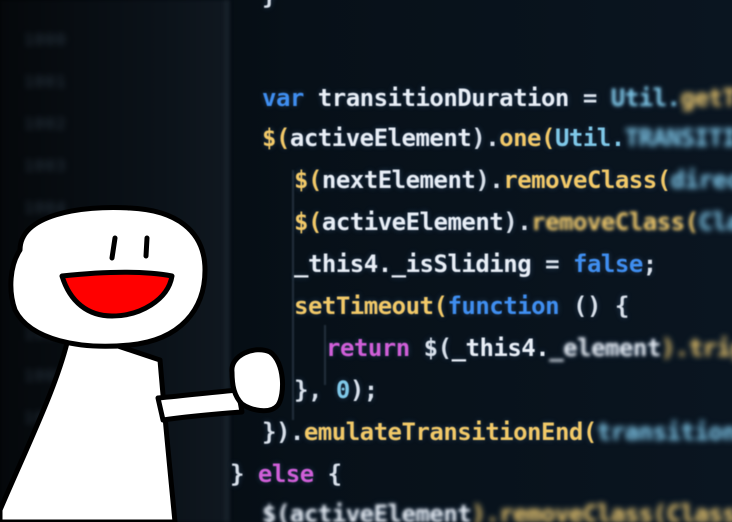 This screenshot has height=522, width=732. Describe the element at coordinates (45, 39) in the screenshot. I see `line-number: 1000` at that location.